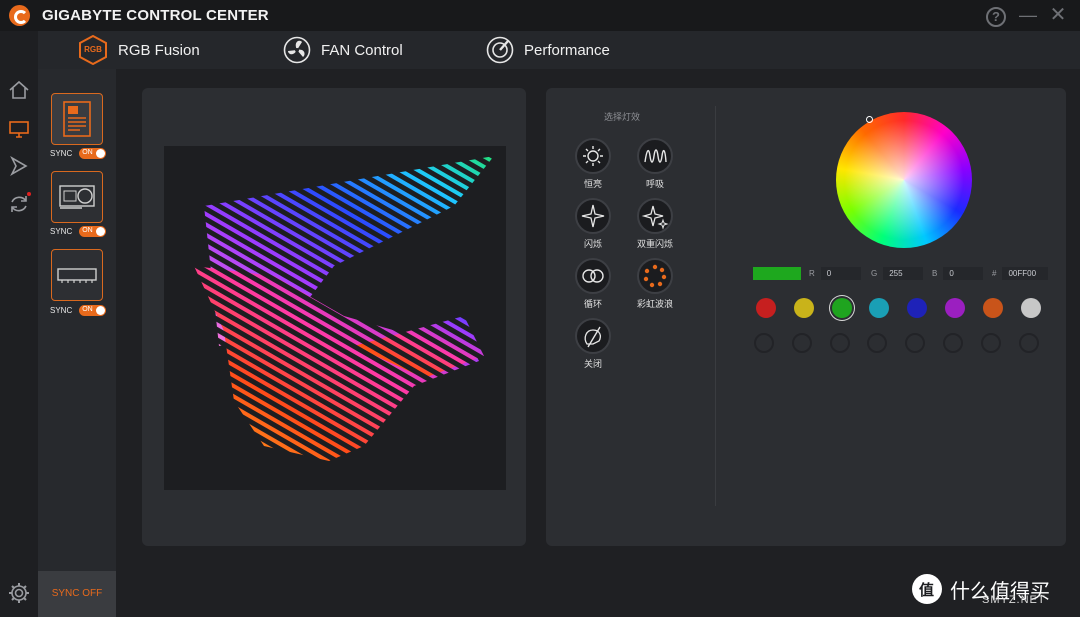  I want to click on effect-rainbow-wave: 彩虹波浪, so click(655, 284).